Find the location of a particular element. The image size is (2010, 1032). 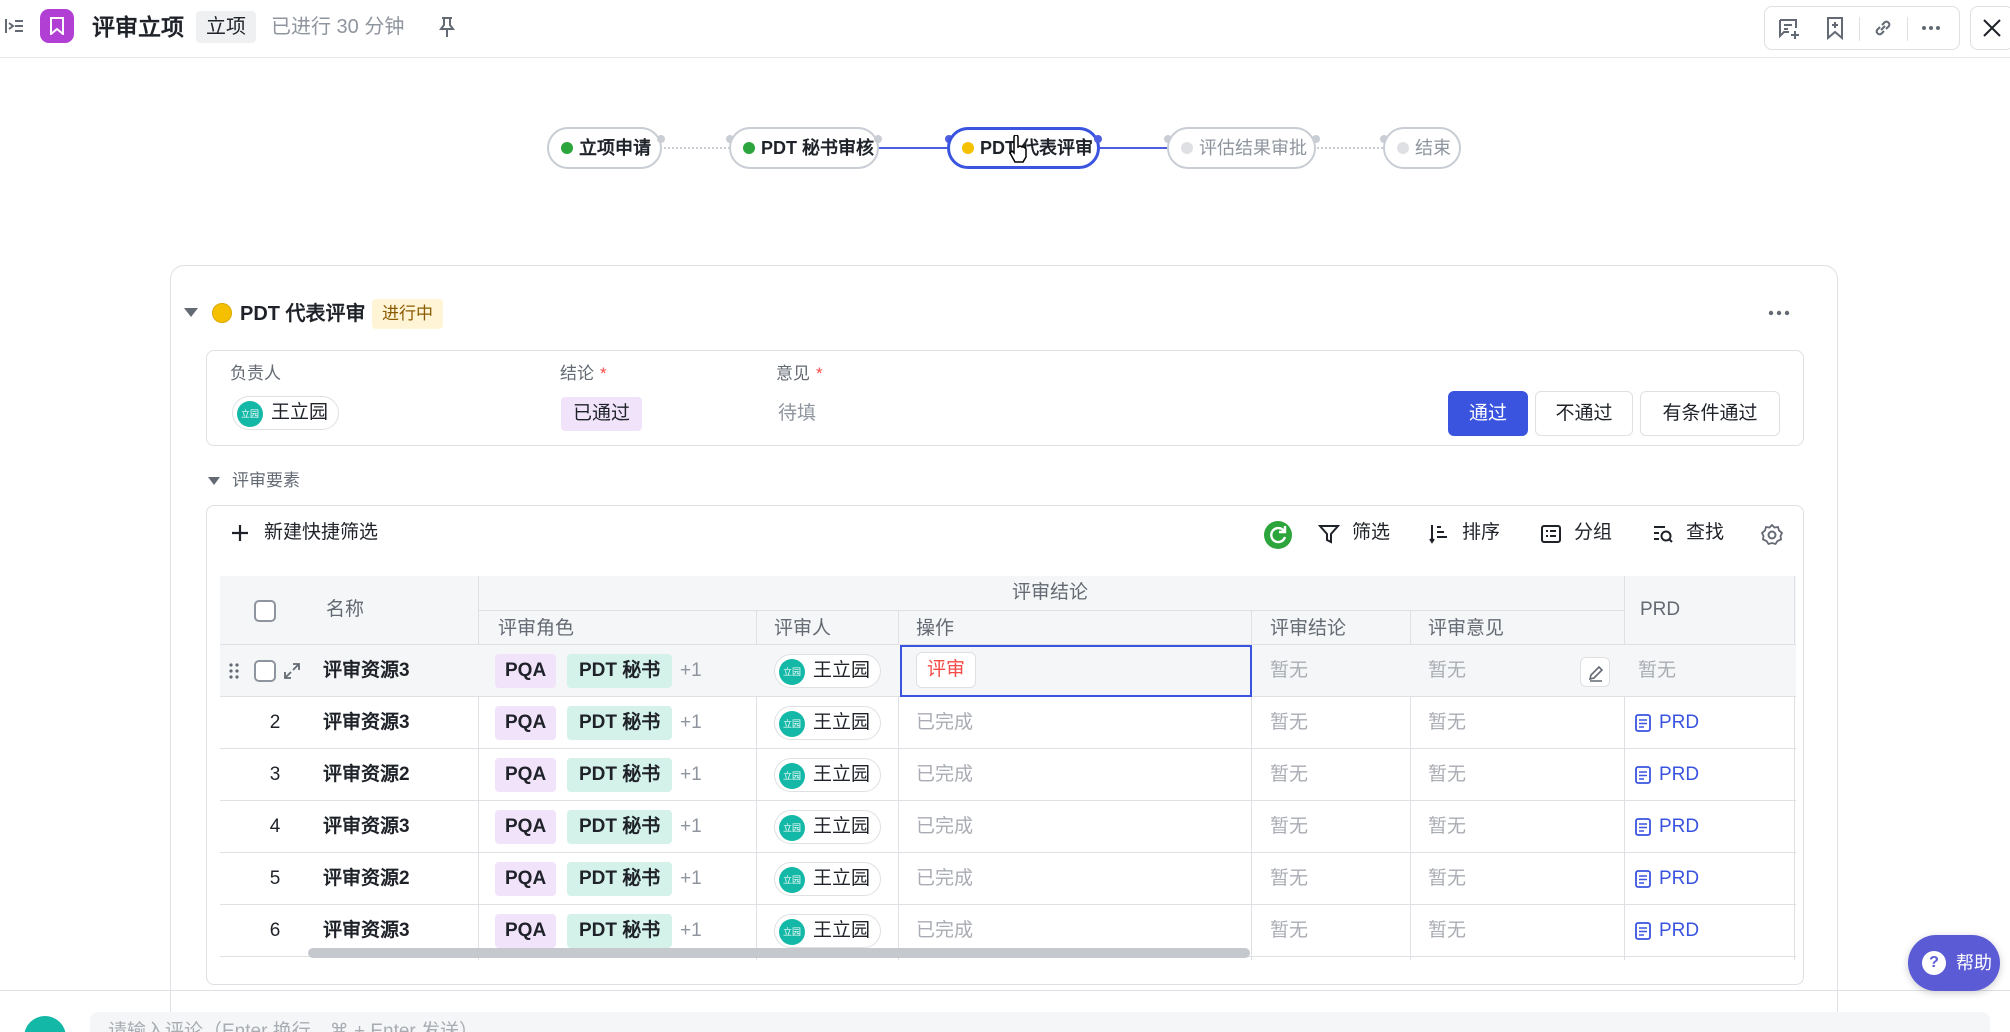

link-icon is located at coordinates (1883, 28).